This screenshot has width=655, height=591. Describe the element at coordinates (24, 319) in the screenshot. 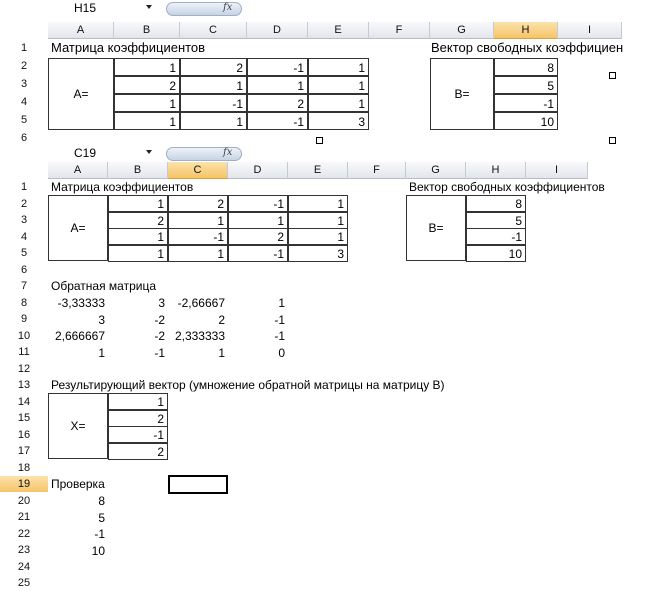

I see `row-header-9: 9` at that location.